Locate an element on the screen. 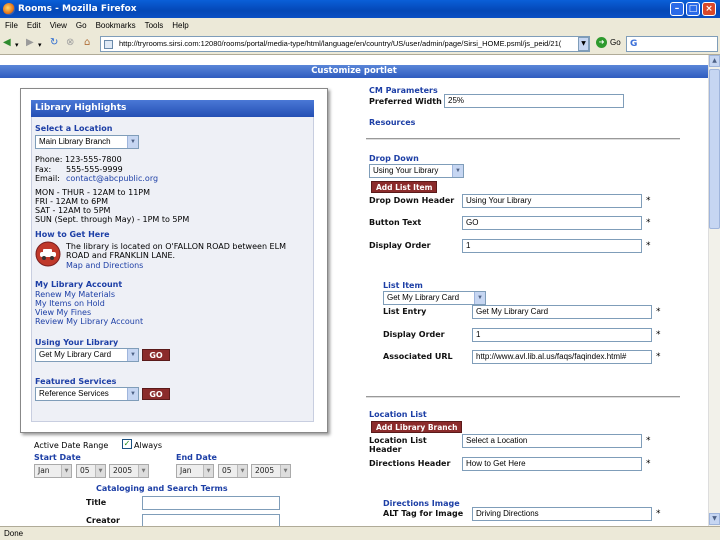  phone-text: Phone: 123-555-7800 is located at coordinates (78, 159).